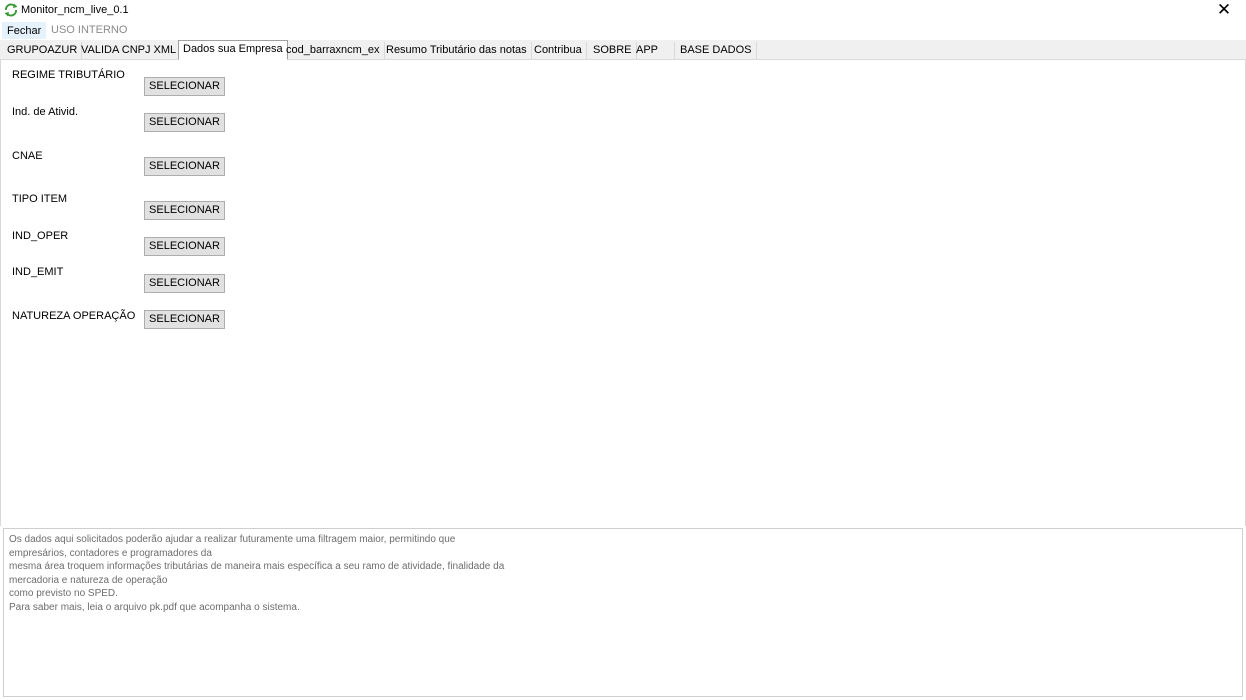 This screenshot has width=1246, height=700. What do you see at coordinates (653, 51) in the screenshot?
I see `tab-app: APP` at bounding box center [653, 51].